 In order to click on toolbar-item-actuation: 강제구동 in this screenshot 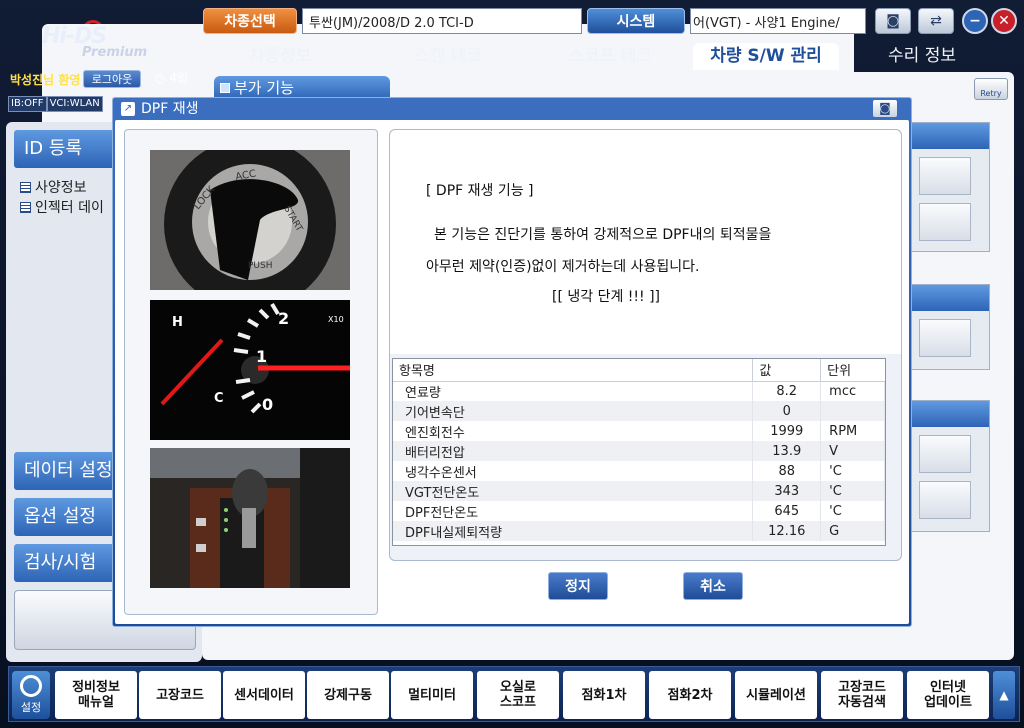, I will do `click(348, 695)`.